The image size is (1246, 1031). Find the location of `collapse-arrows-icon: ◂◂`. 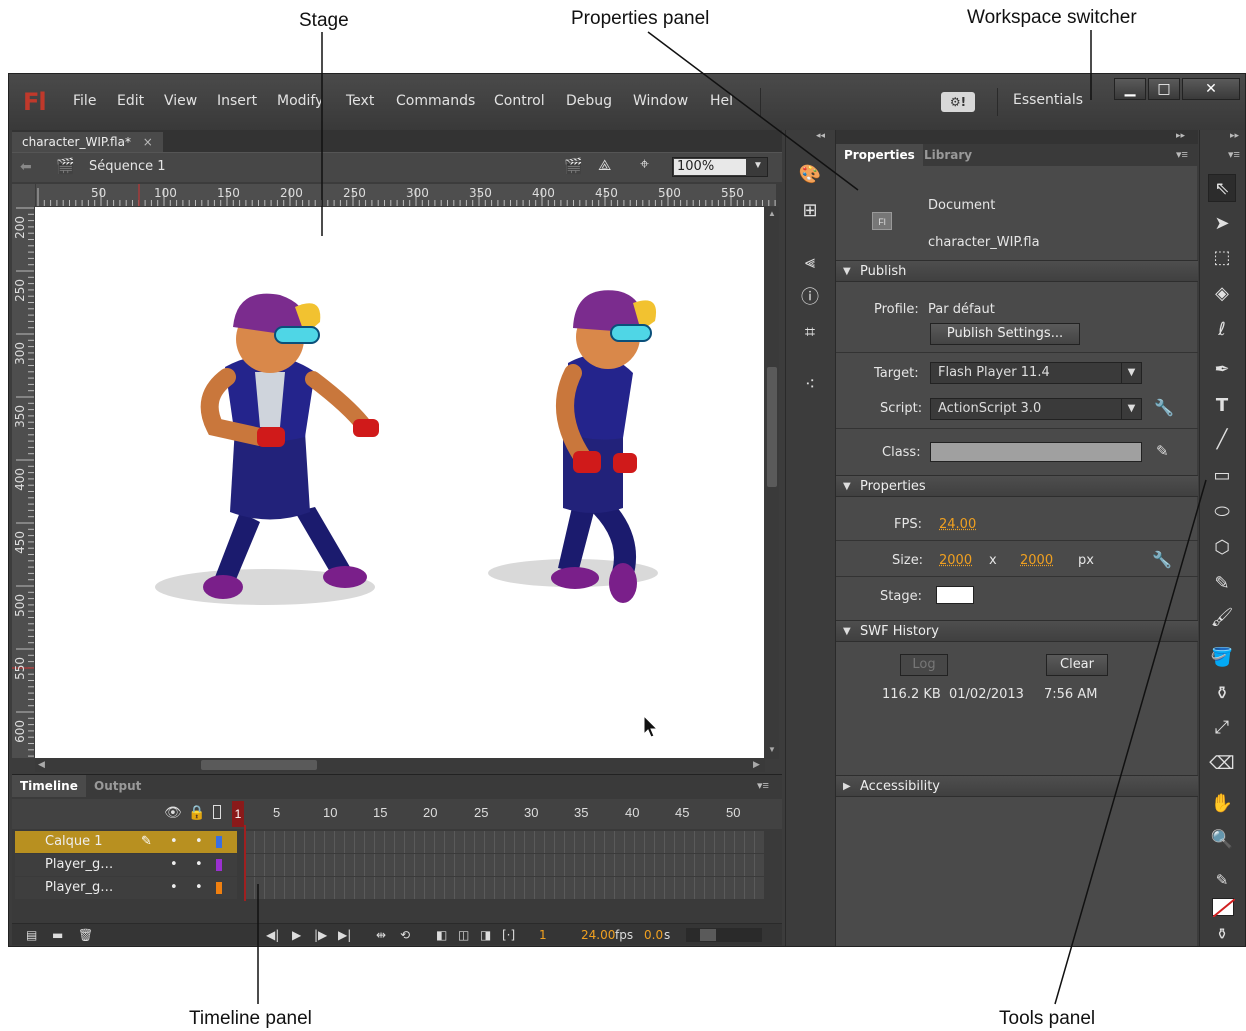

collapse-arrows-icon: ◂◂ is located at coordinates (820, 135).